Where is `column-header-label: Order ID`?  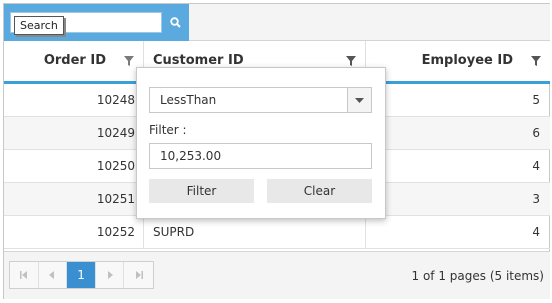
column-header-label: Order ID is located at coordinates (74, 60).